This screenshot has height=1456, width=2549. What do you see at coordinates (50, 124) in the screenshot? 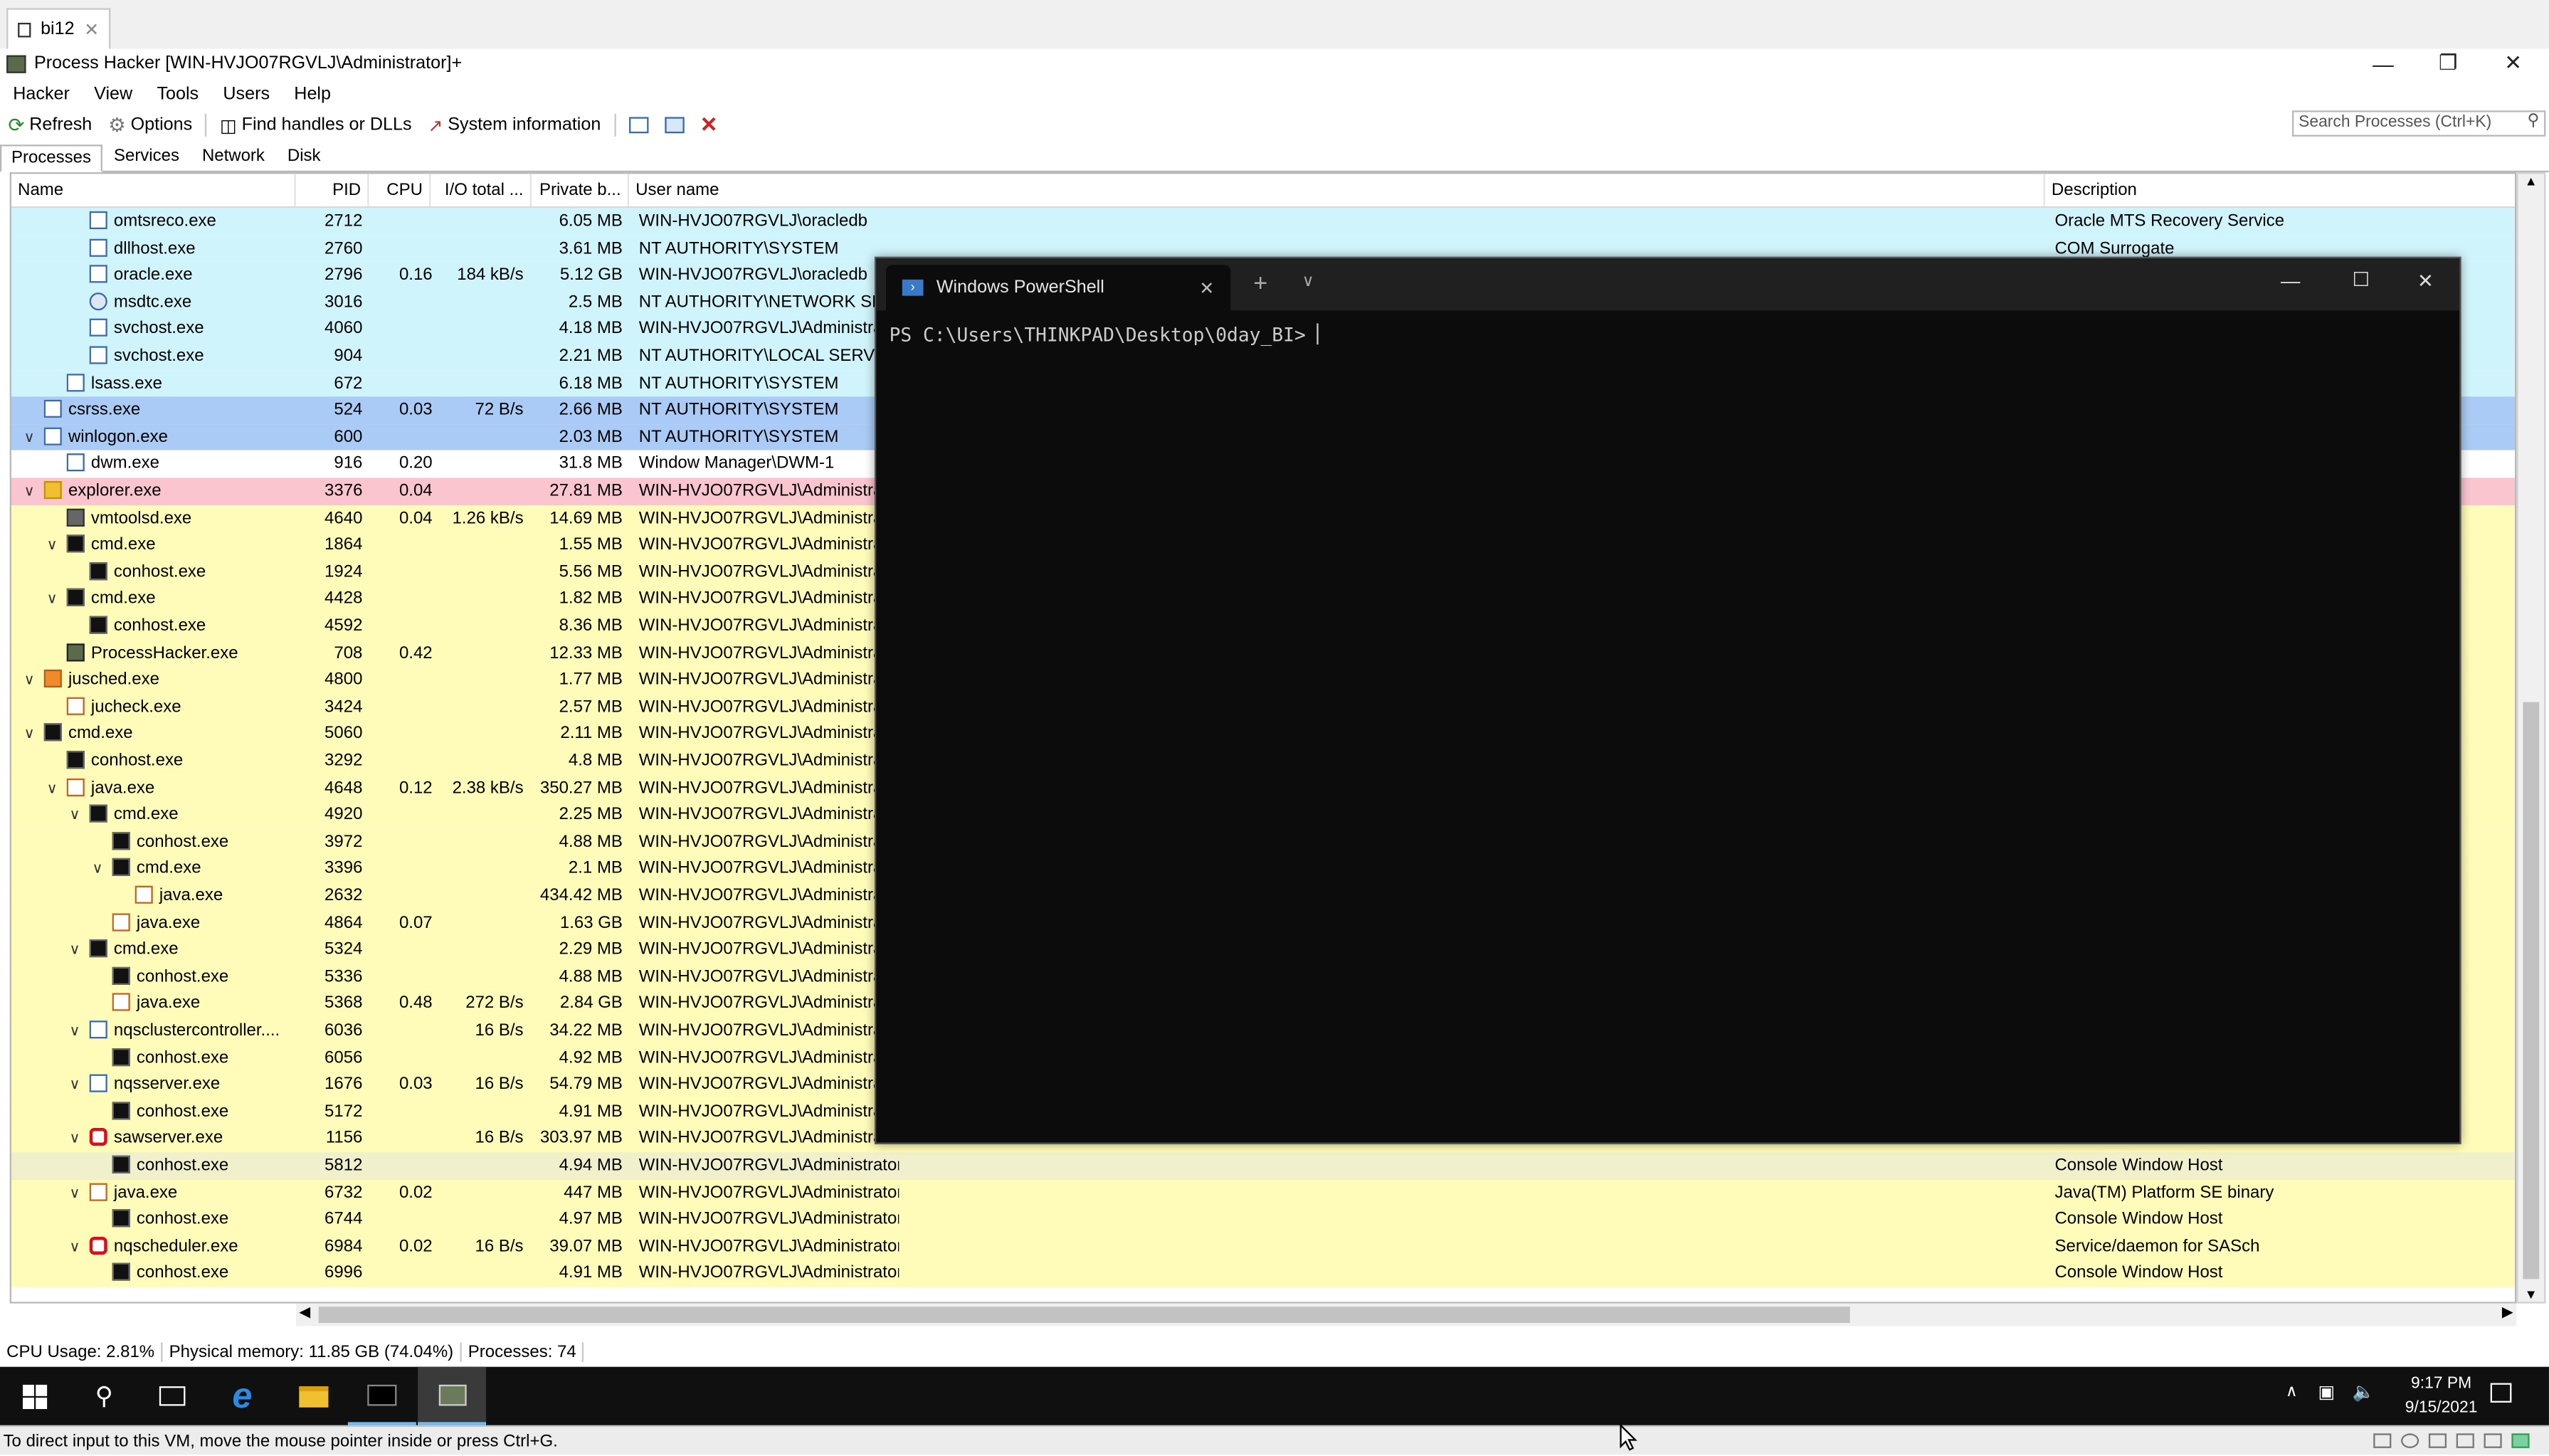
I see `refresh-button: ⟳ Refresh` at bounding box center [50, 124].